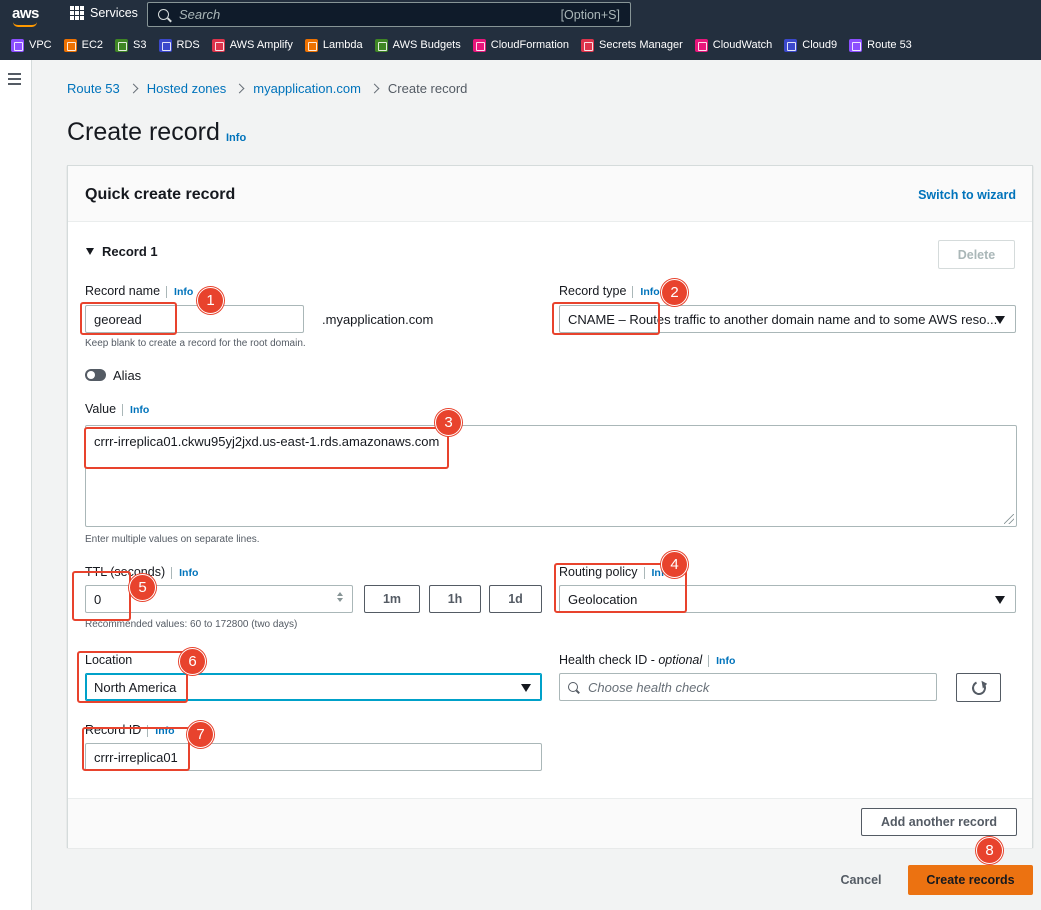  Describe the element at coordinates (389, 14) in the screenshot. I see `global-search-input: Search [Option+S]` at that location.